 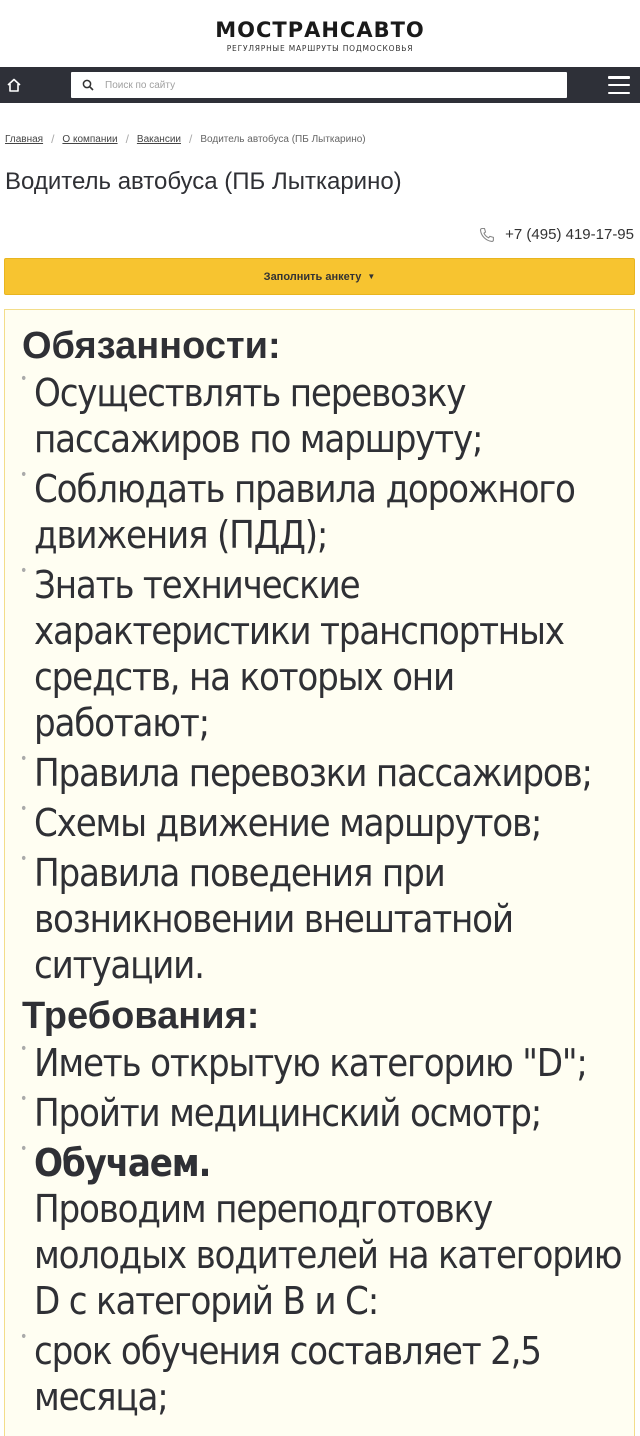 I want to click on list-item: Иметь открытую категорию "D";, so click(x=327, y=1056).